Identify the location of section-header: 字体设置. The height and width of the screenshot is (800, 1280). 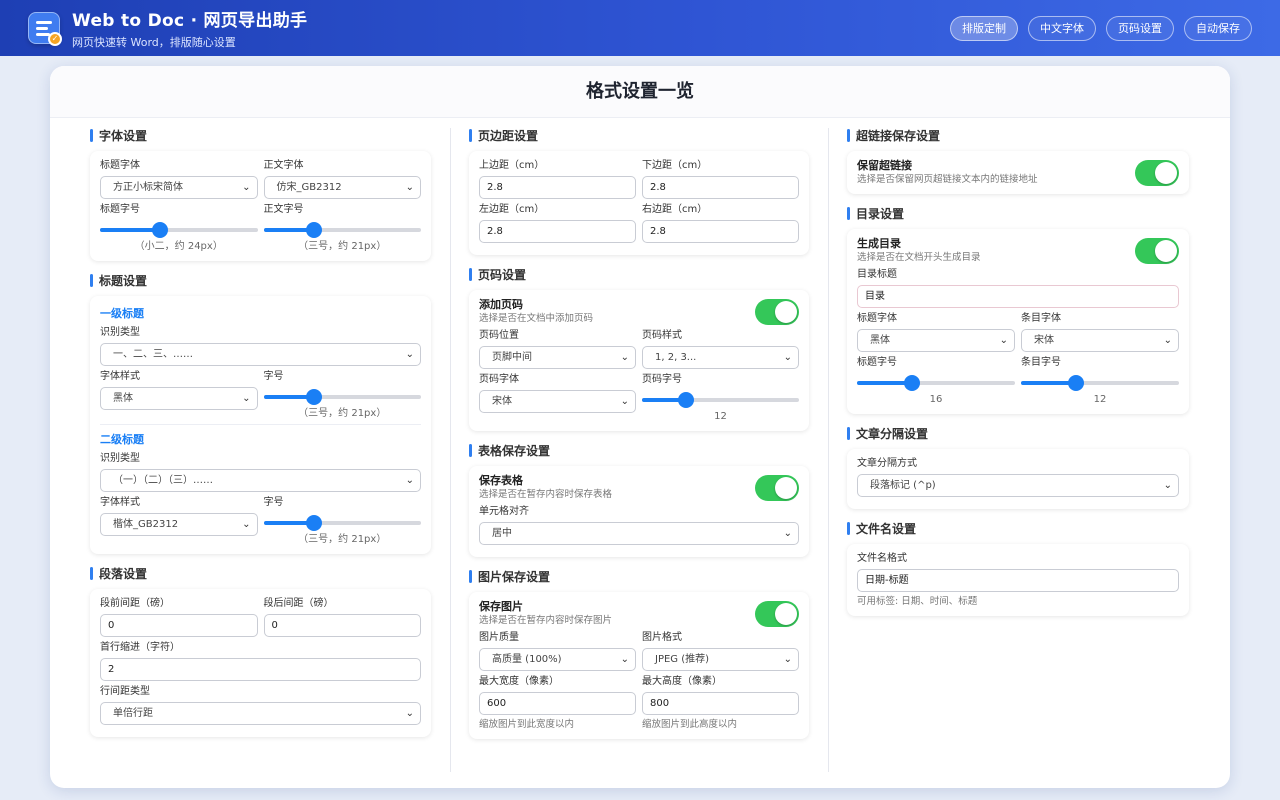
(260, 136).